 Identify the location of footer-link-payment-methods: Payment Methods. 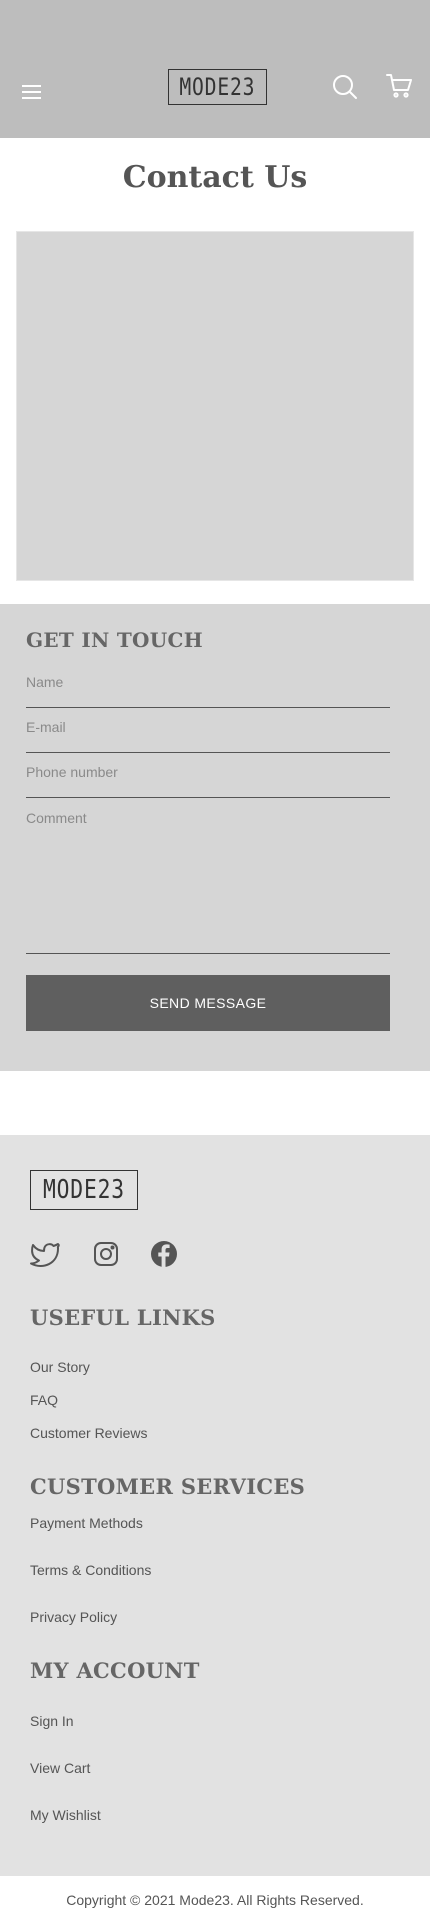
(86, 1523).